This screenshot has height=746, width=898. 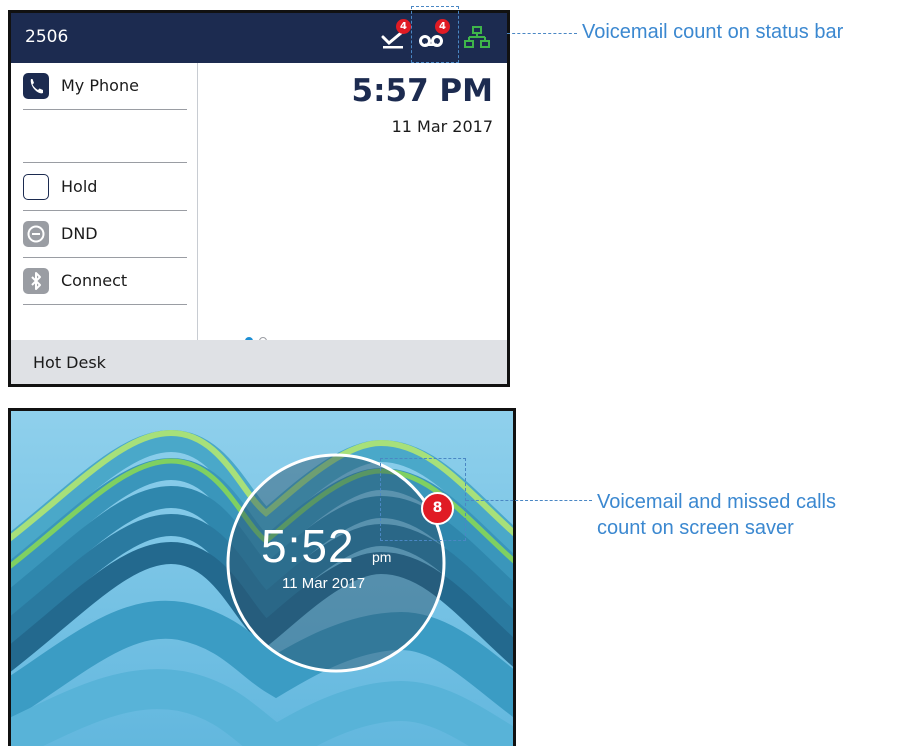 What do you see at coordinates (79, 186) in the screenshot?
I see `key-label: Hold` at bounding box center [79, 186].